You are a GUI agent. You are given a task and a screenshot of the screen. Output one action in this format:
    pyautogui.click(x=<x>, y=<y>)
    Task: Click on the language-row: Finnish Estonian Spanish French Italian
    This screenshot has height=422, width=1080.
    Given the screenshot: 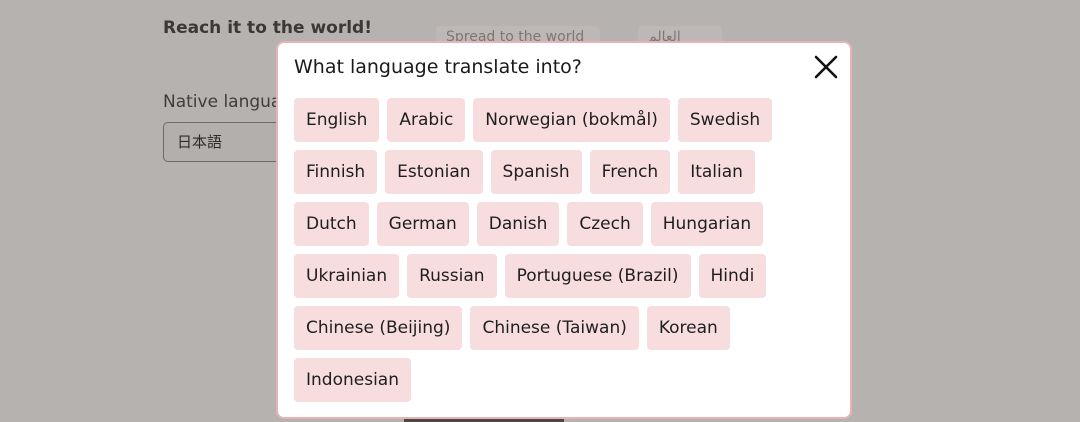 What is the action you would take?
    pyautogui.click(x=564, y=172)
    